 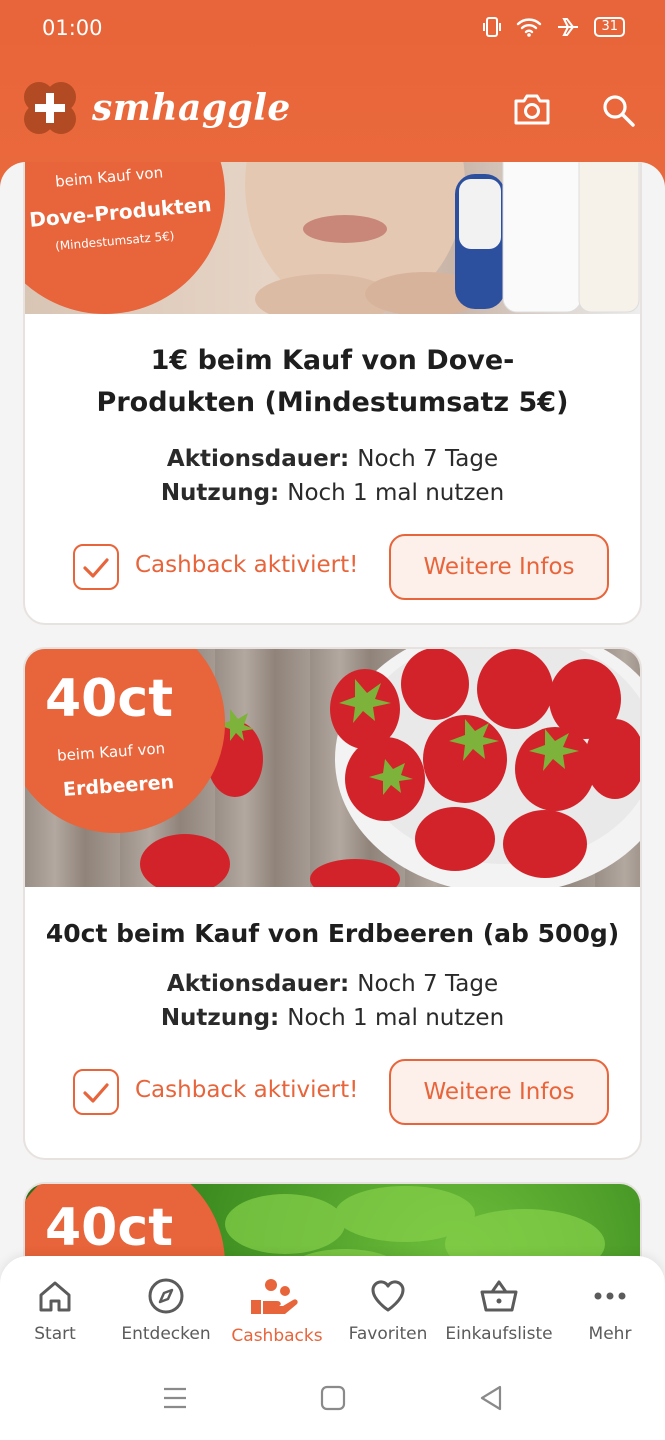 I want to click on cashback-hand-icon, so click(x=274, y=1296).